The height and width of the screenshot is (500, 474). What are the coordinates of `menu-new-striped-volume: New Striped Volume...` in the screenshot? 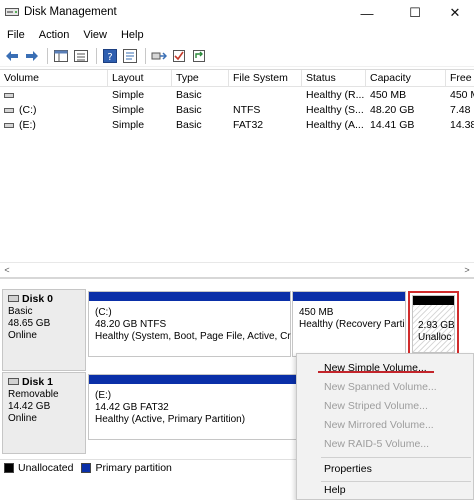 It's located at (385, 406).